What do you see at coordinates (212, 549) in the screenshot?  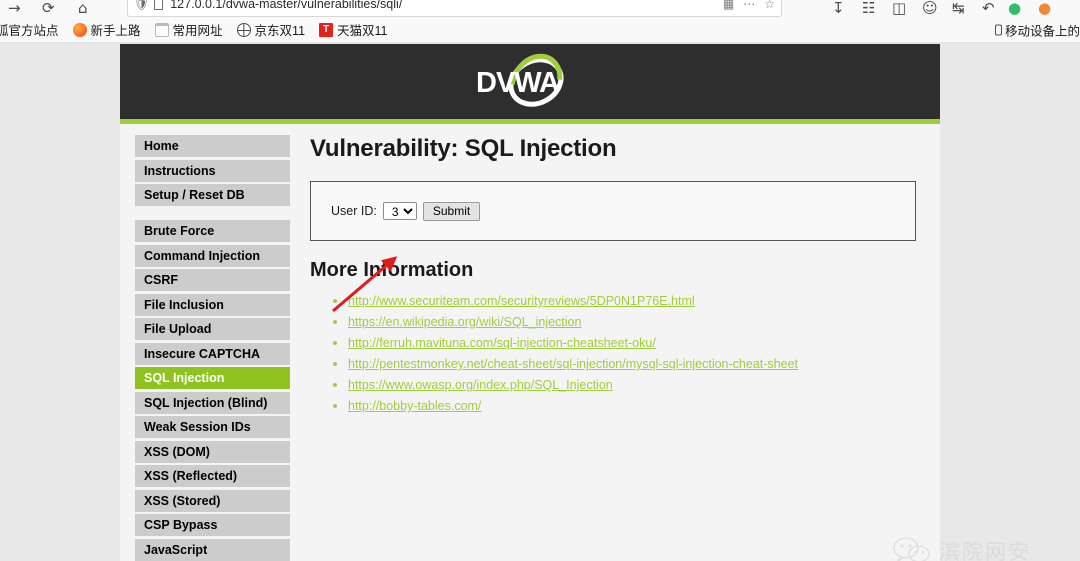 I see `sidebar-item-javascript: JavaScript` at bounding box center [212, 549].